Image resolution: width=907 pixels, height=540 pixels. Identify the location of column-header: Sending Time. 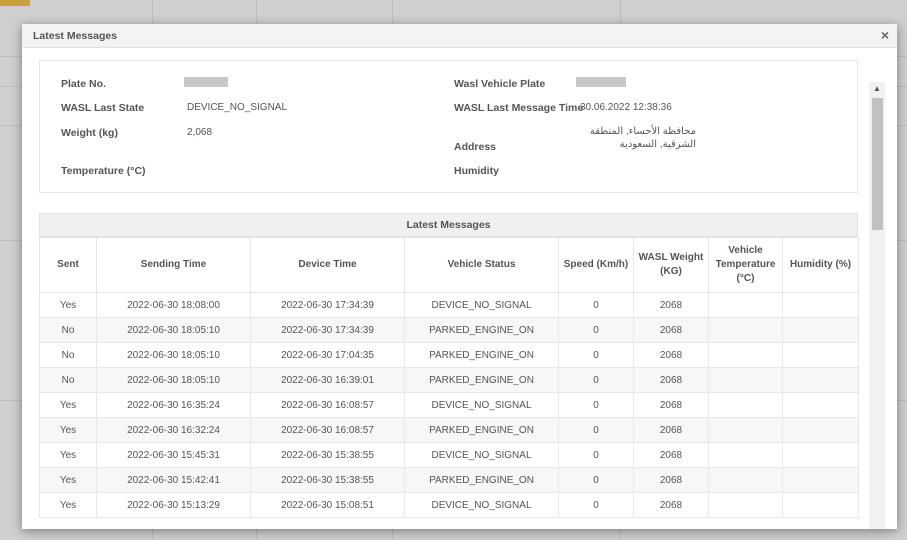
(173, 265).